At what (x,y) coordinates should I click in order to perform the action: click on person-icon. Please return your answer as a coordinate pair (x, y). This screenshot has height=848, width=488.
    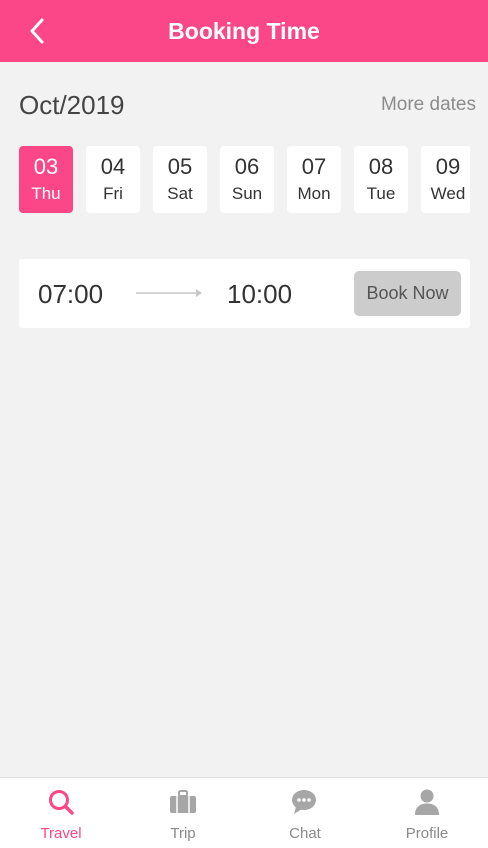
    Looking at the image, I should click on (427, 802).